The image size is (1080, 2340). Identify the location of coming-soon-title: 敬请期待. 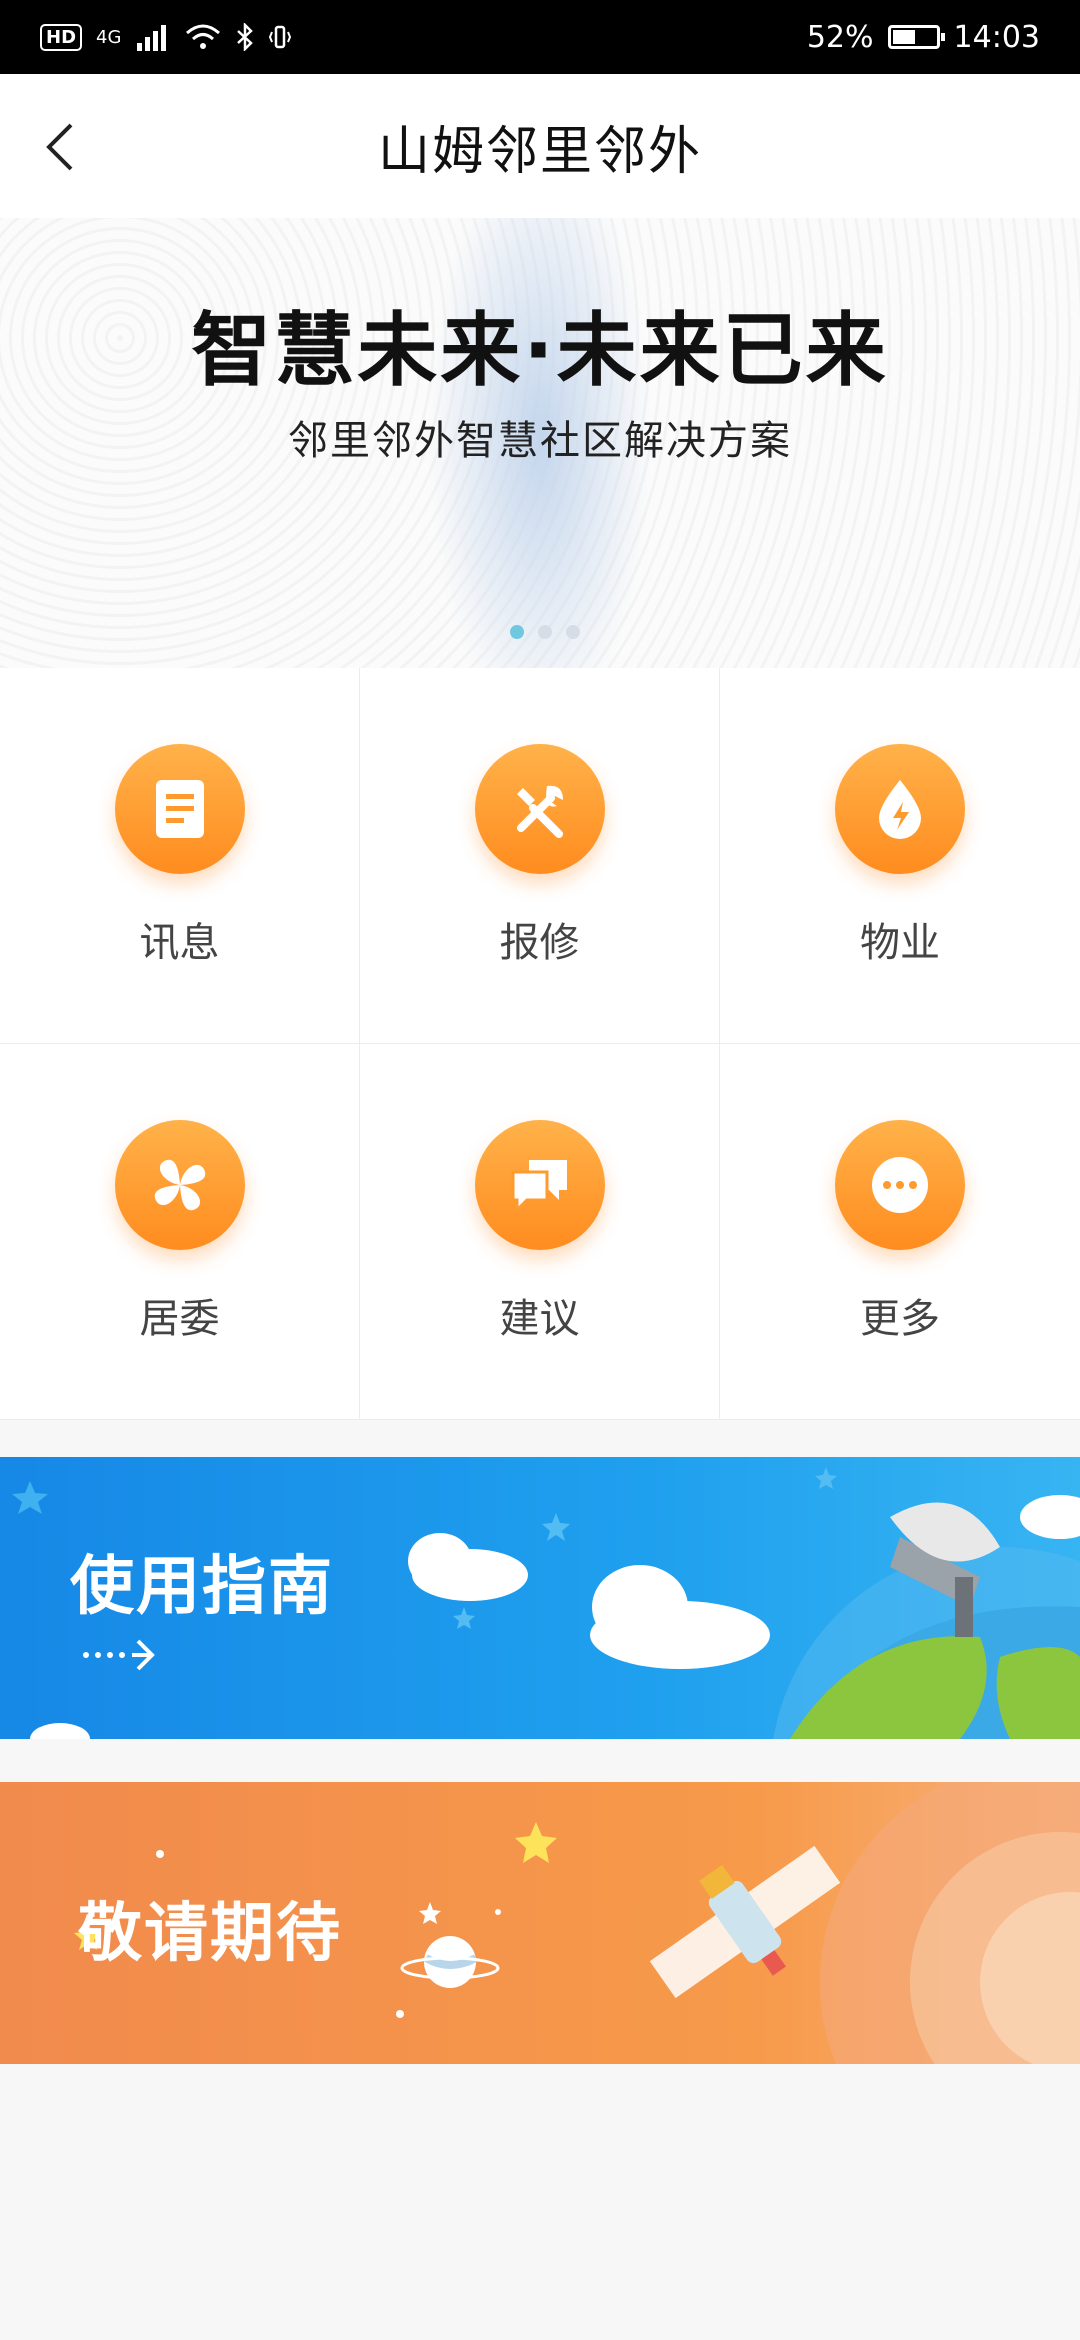
(210, 1934).